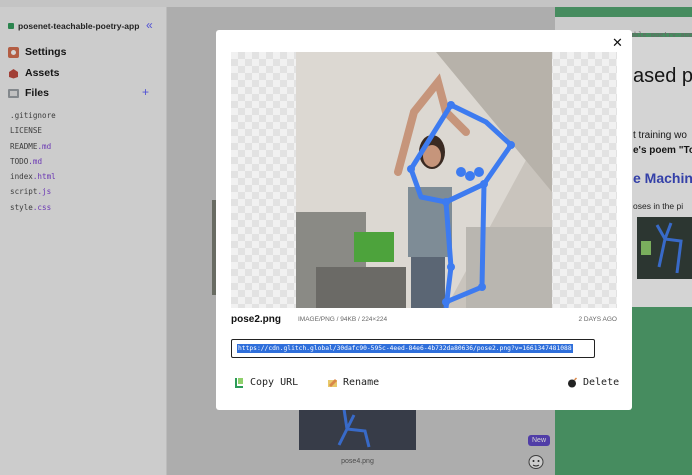  Describe the element at coordinates (343, 319) in the screenshot. I see `asset-meta: IMAGE/PNG / 94KB / 224×224` at that location.